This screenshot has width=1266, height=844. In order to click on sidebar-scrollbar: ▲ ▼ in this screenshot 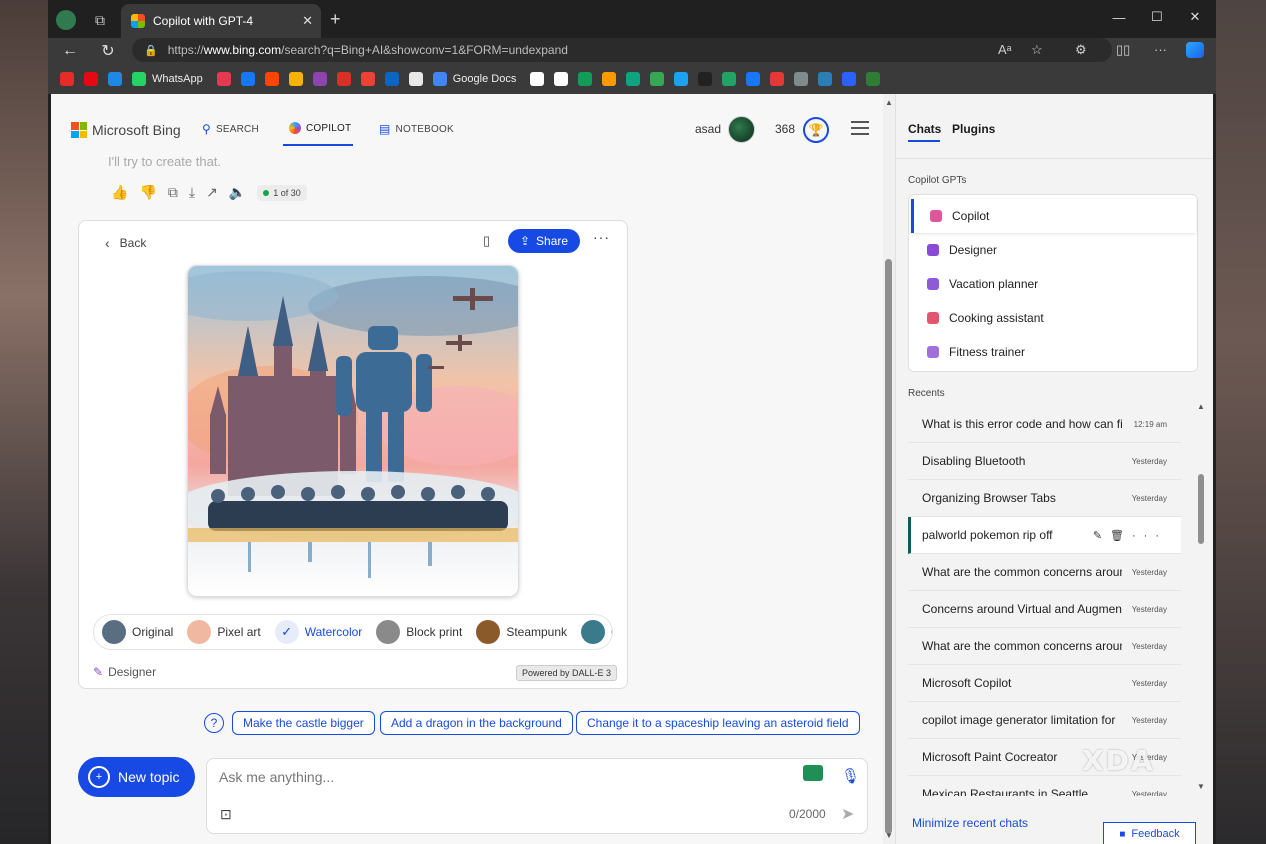, I will do `click(1201, 603)`.